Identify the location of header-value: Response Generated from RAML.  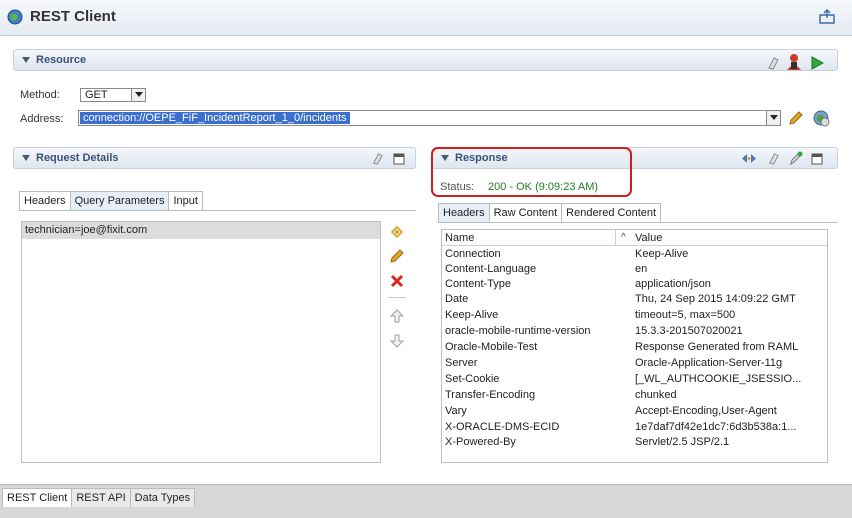
(717, 347).